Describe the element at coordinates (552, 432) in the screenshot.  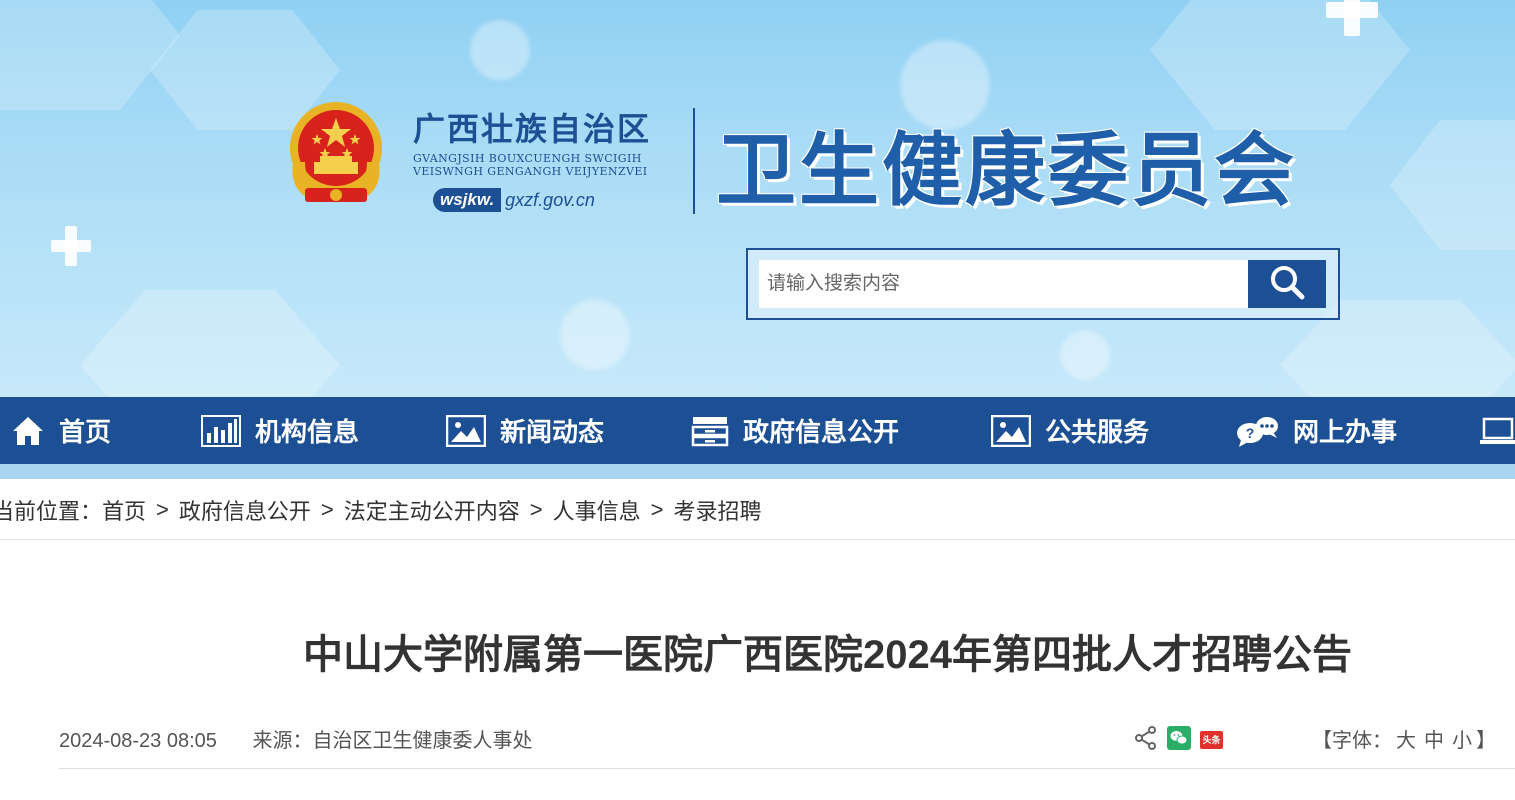
I see `nav-label: 新闻动态` at that location.